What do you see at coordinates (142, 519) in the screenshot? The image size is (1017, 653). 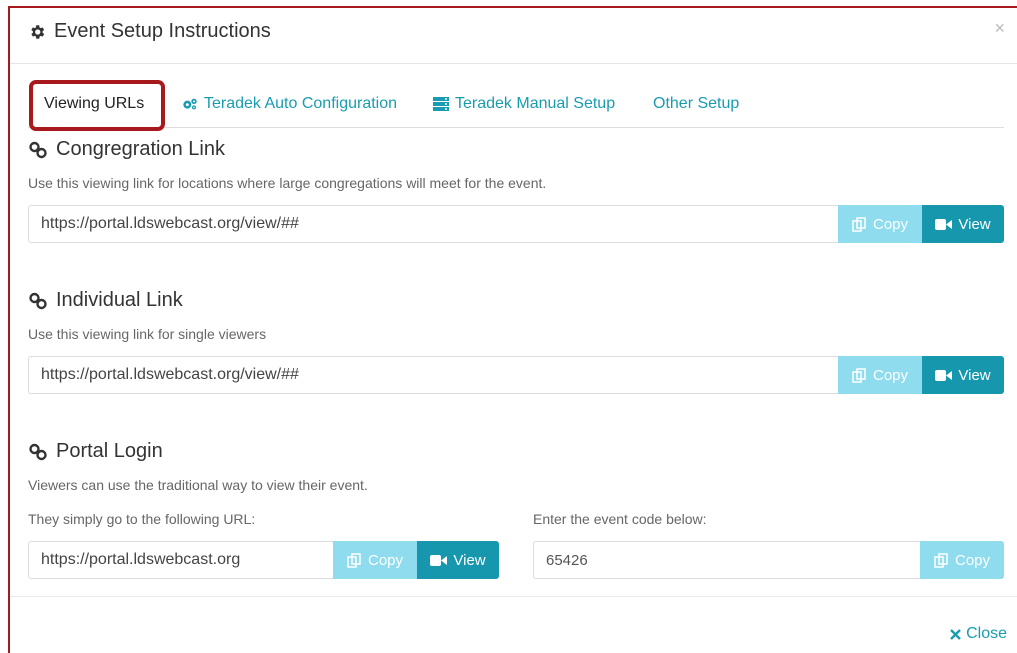 I see `portal-url-label: They simply go to the following URL:` at bounding box center [142, 519].